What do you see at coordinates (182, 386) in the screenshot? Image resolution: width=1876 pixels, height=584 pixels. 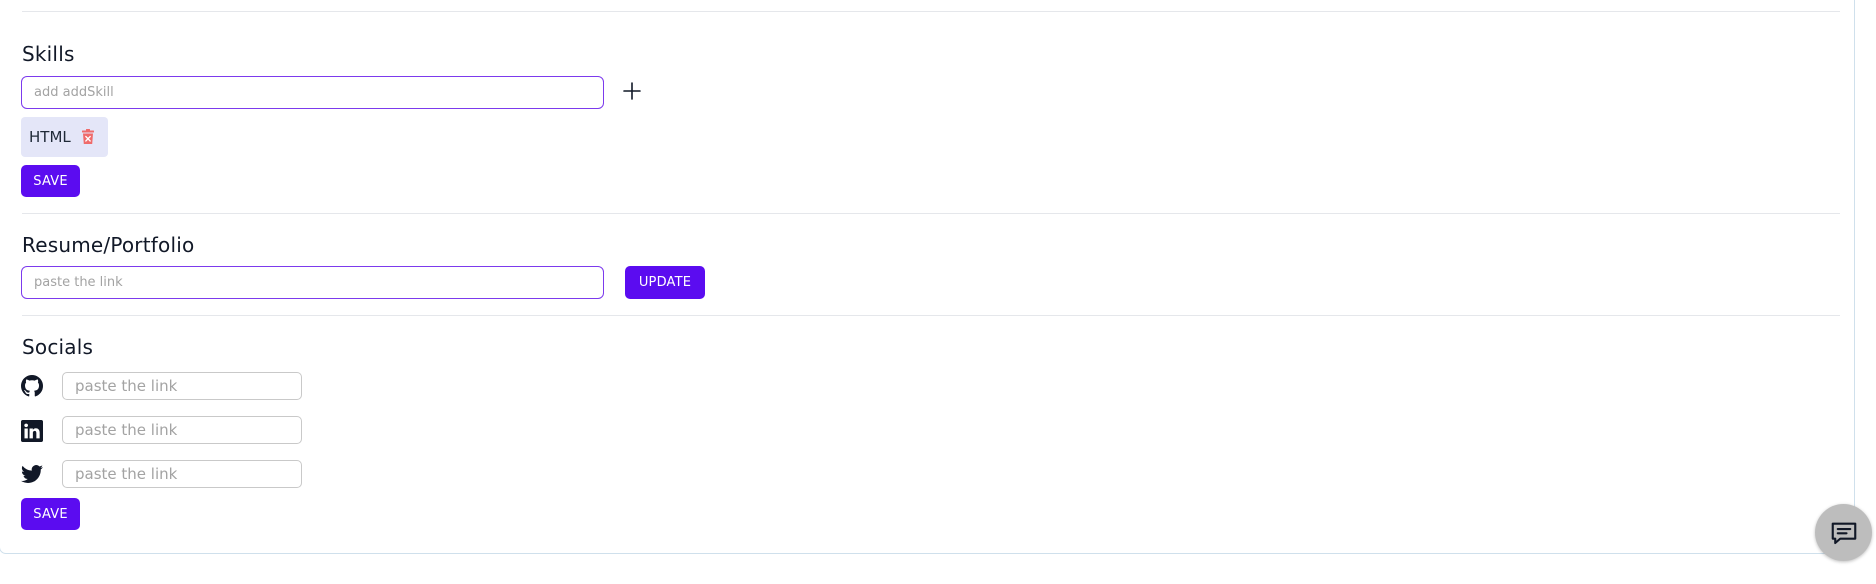 I see `github-link-input` at bounding box center [182, 386].